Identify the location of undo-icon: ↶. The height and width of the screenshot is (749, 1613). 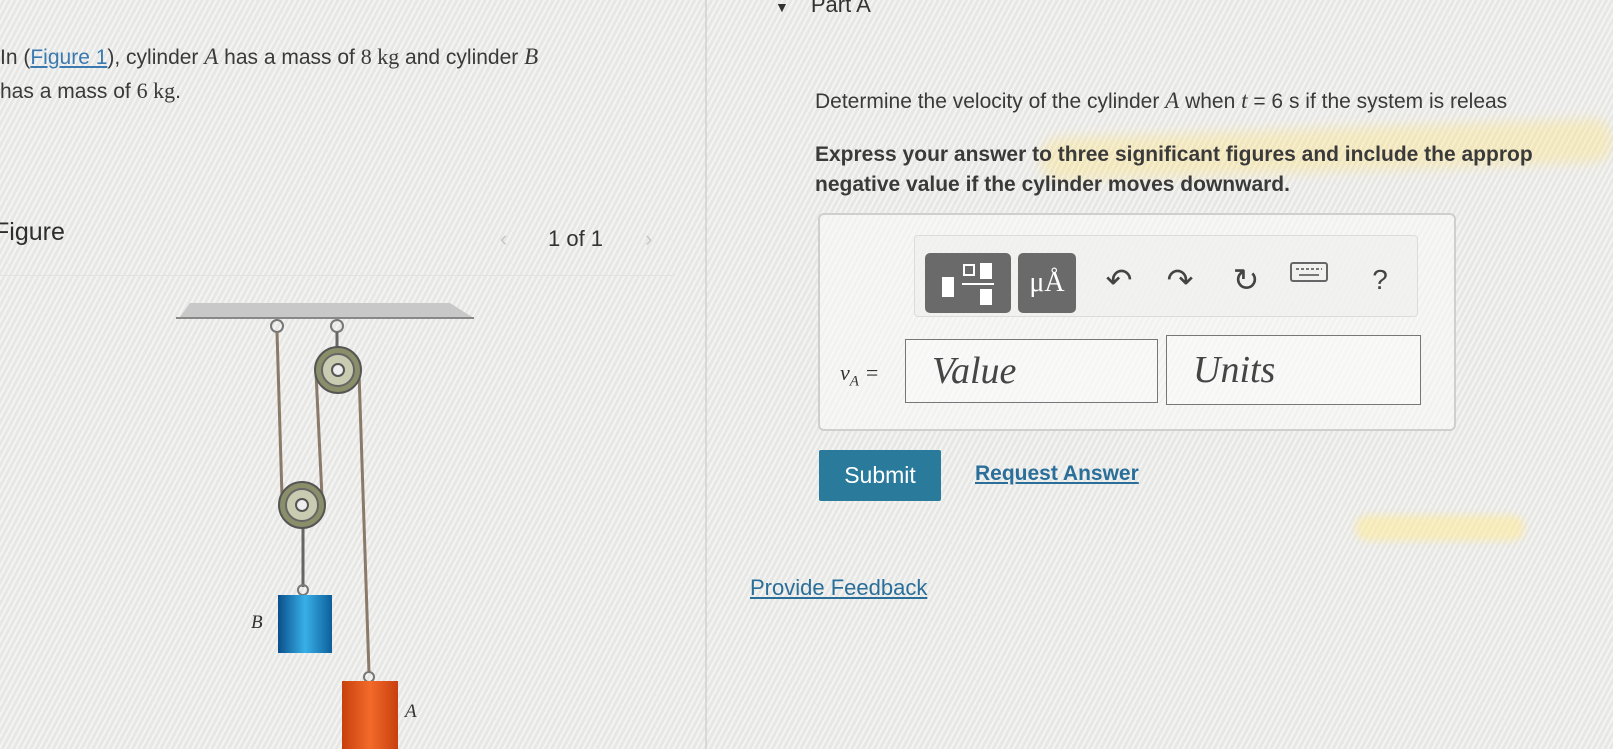
(1119, 280).